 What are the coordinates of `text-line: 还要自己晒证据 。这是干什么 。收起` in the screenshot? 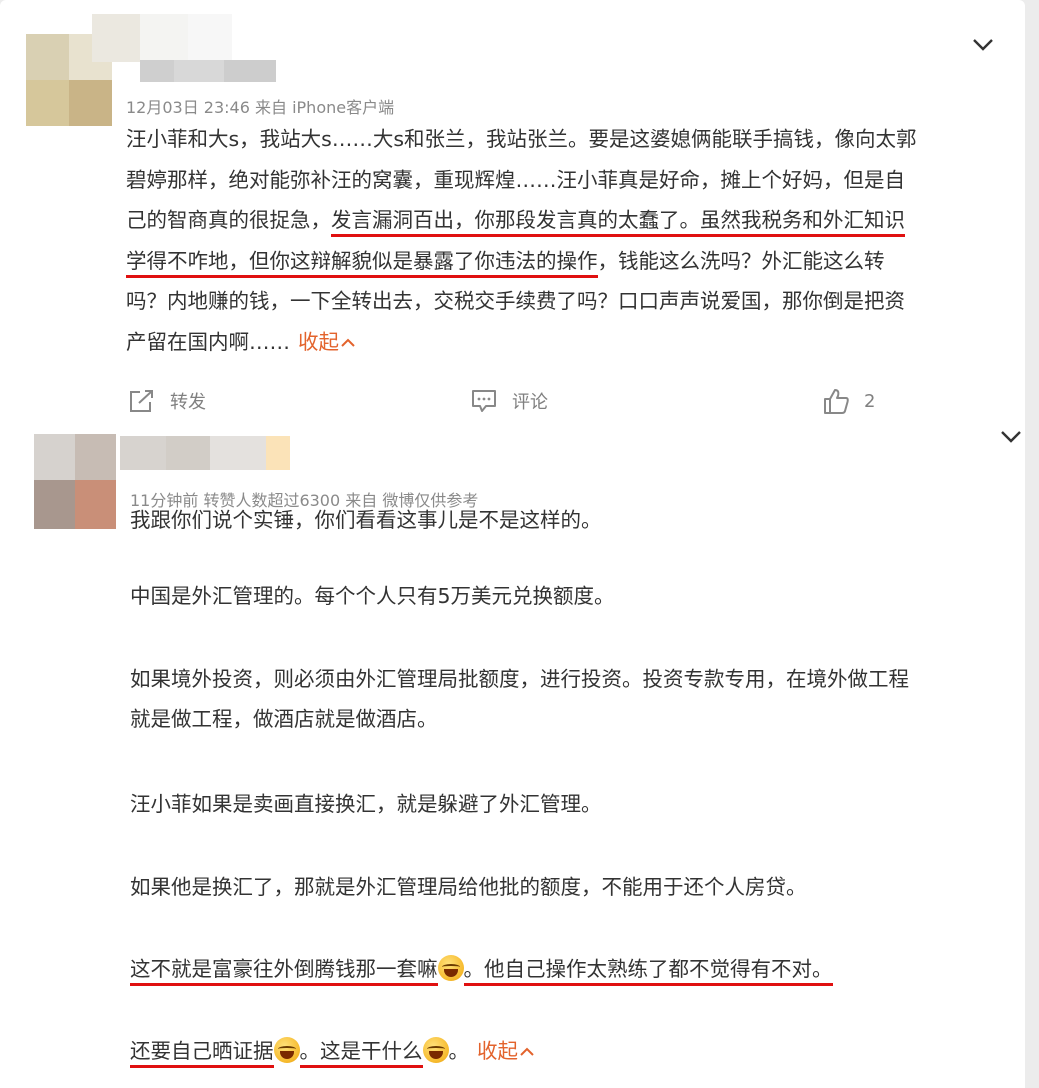 It's located at (332, 1051).